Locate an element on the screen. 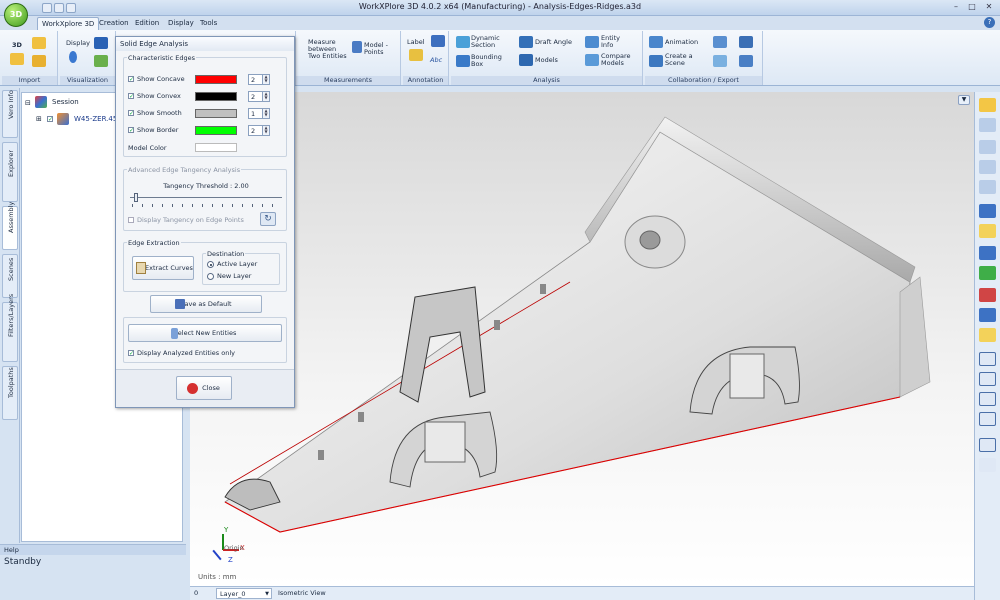 This screenshot has height=600, width=1000. tangency-slider is located at coordinates (206, 198).